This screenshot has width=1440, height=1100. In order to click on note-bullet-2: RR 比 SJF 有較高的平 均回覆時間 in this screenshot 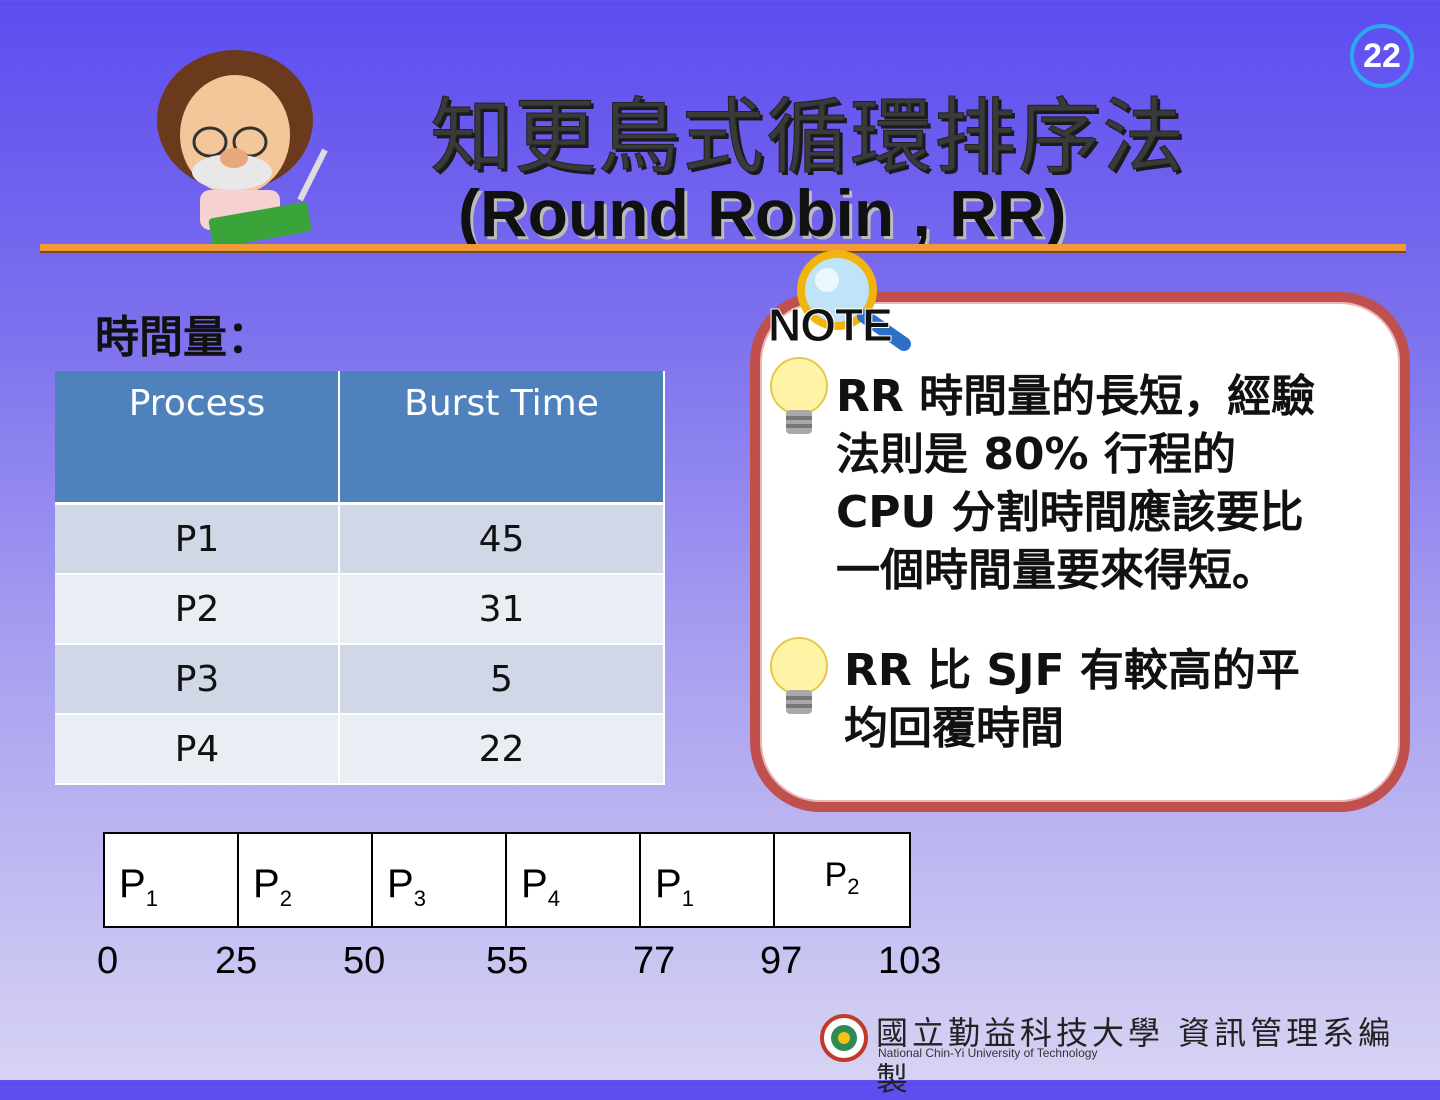, I will do `click(1072, 700)`.